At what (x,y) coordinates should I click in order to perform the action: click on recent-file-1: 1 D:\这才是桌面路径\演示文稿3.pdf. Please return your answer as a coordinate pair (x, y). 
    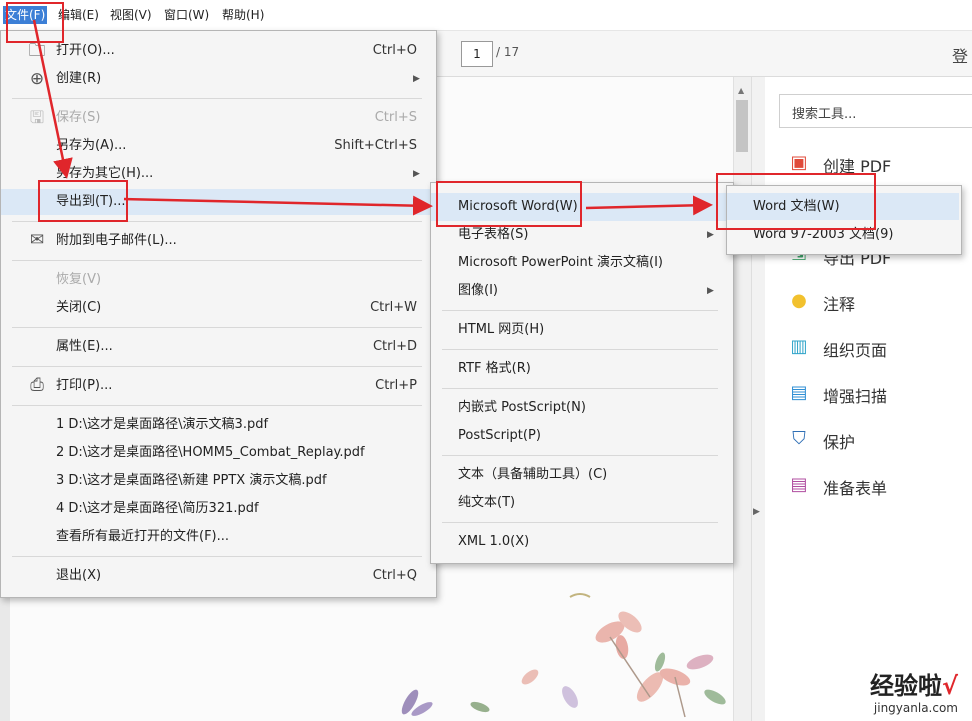
    Looking at the image, I should click on (236, 425).